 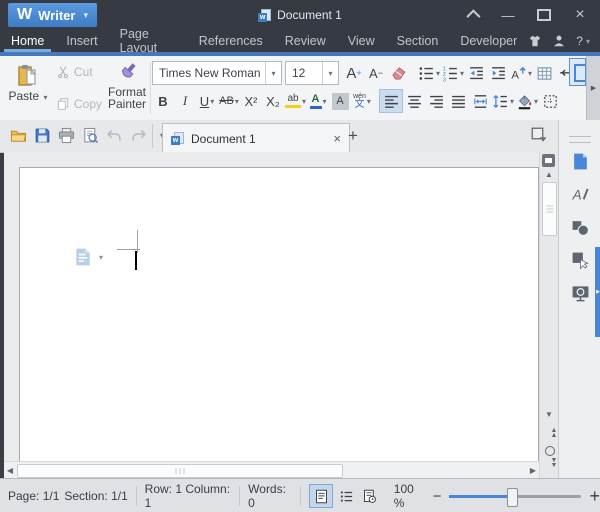 I want to click on insert-table-button, so click(x=544, y=73).